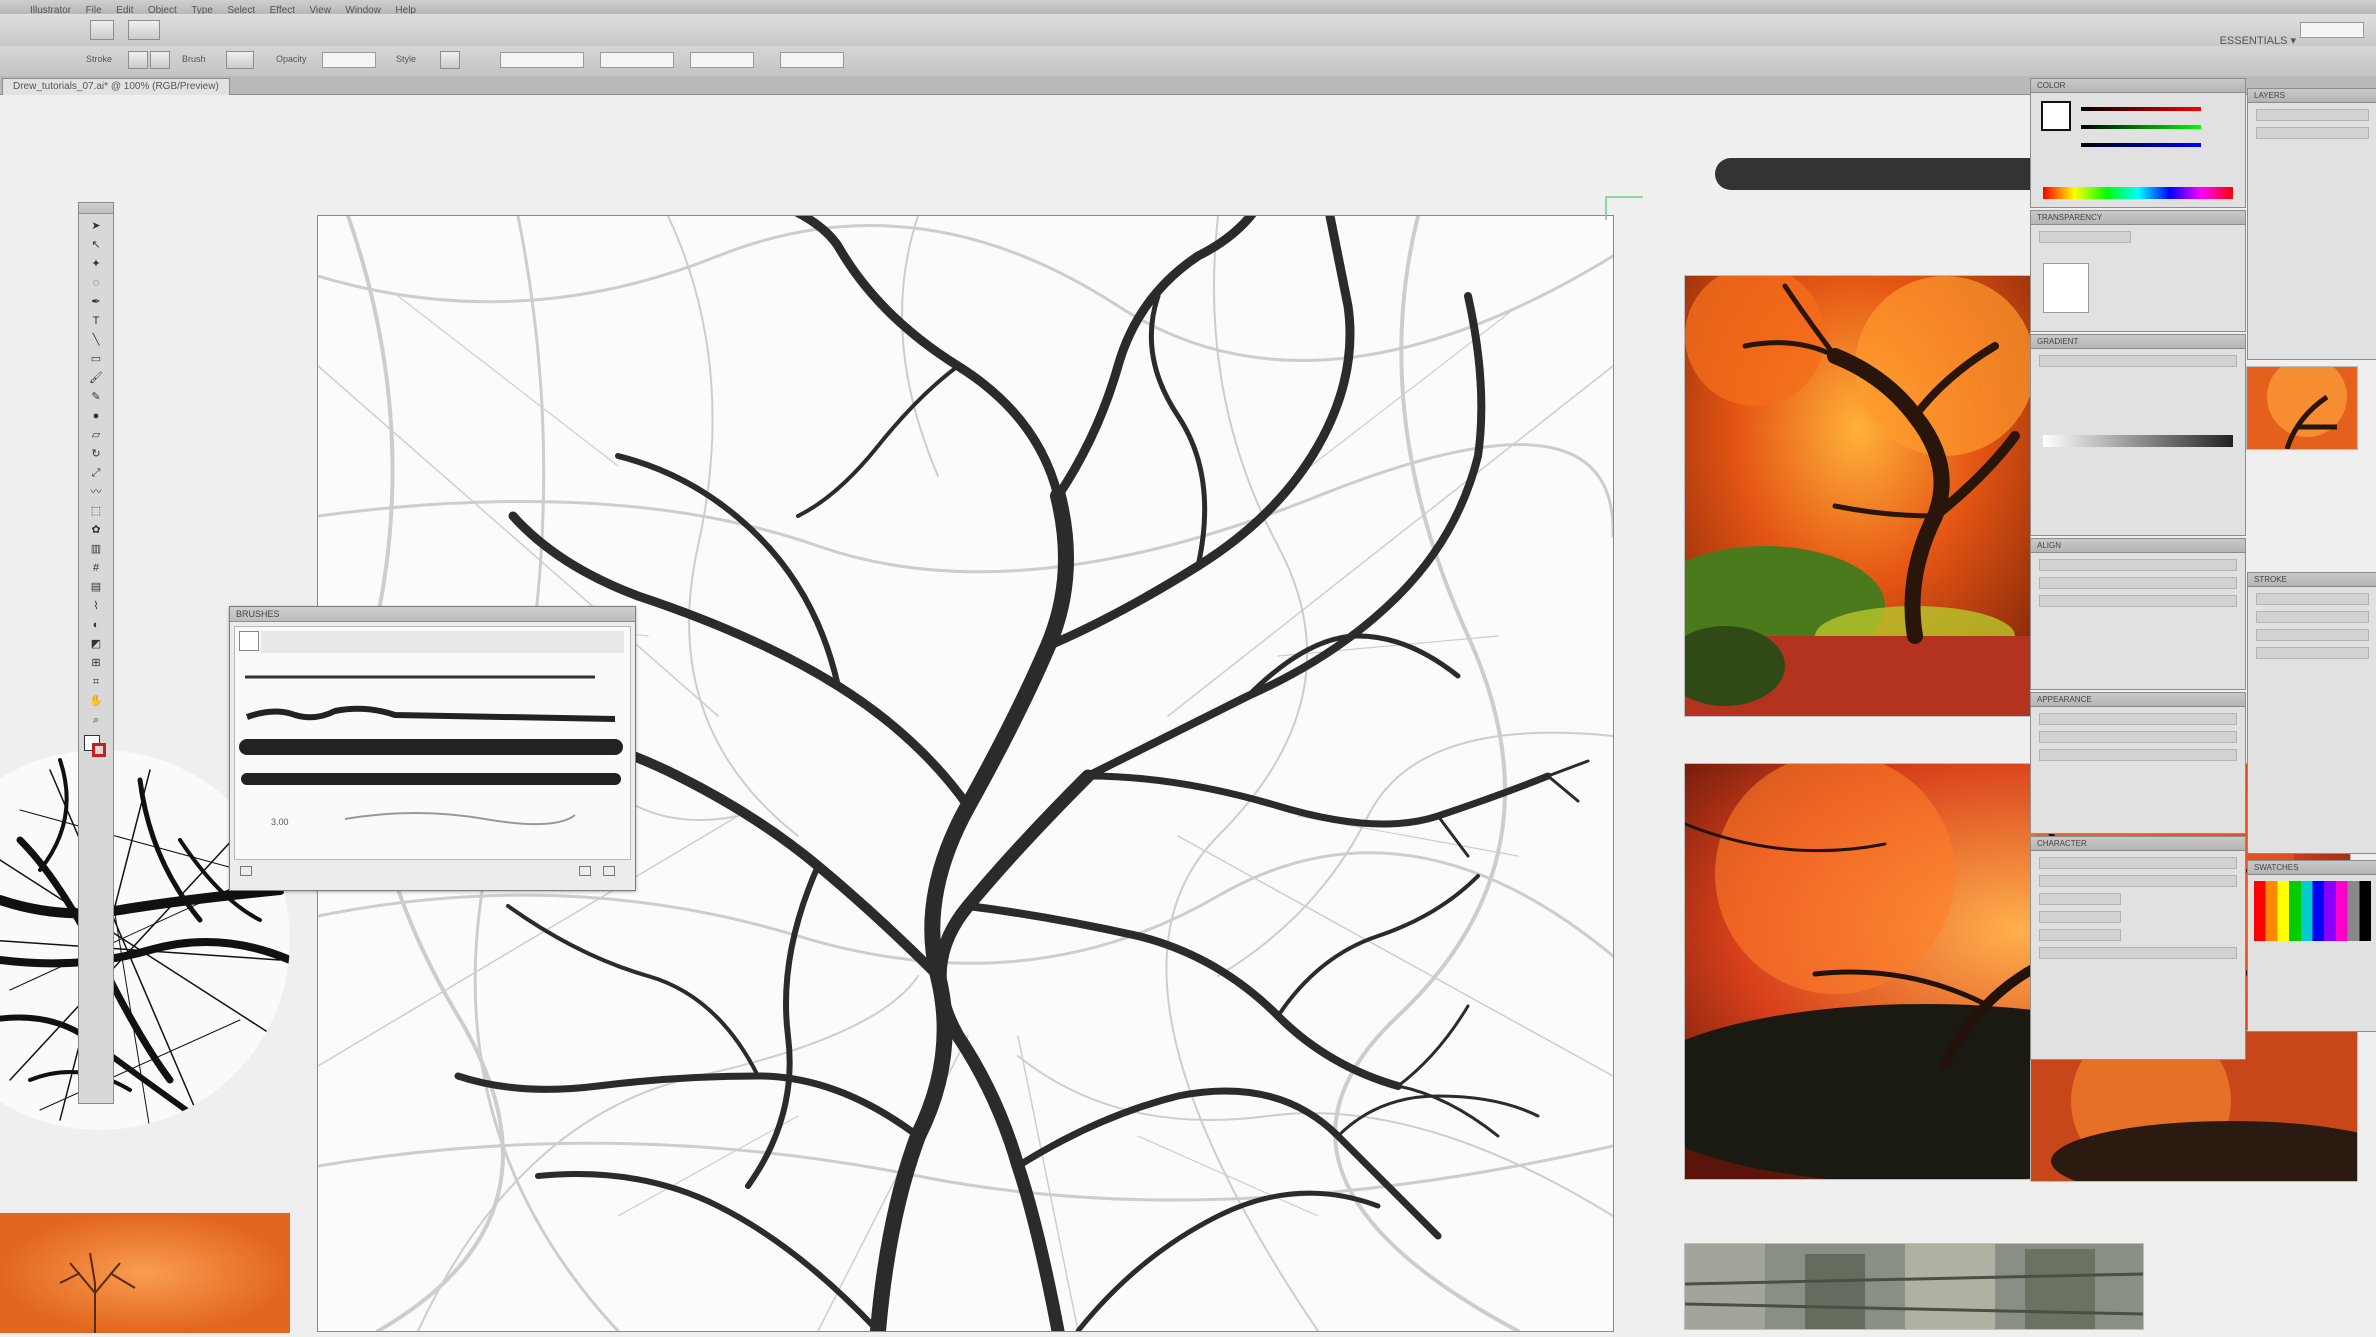  I want to click on brush-list-header, so click(442, 642).